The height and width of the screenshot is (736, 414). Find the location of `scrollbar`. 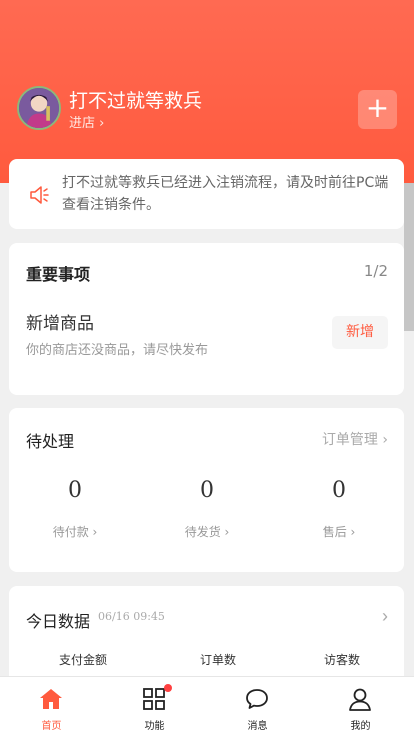

scrollbar is located at coordinates (409, 257).